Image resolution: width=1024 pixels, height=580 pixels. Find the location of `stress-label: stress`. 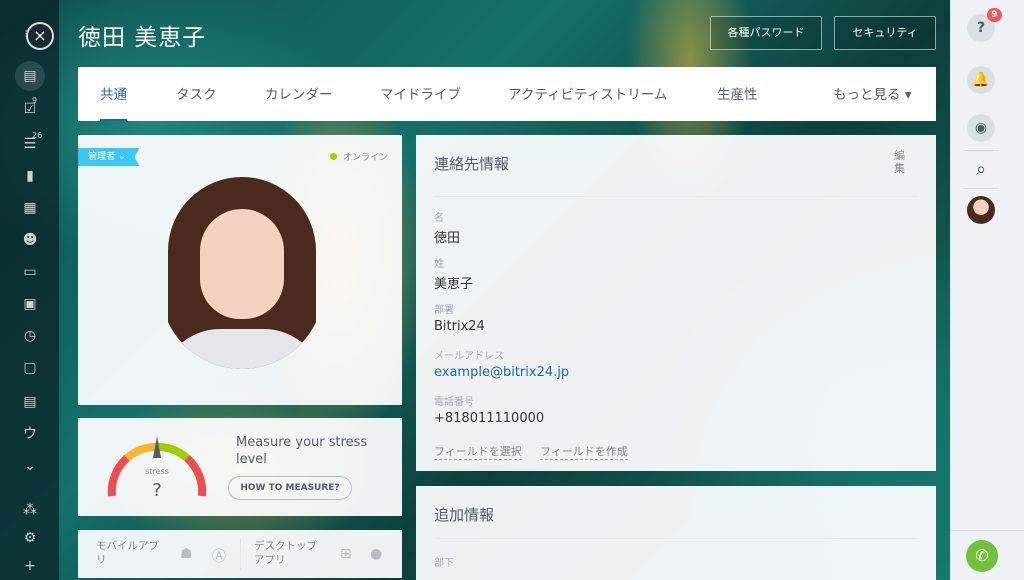

stress-label: stress is located at coordinates (157, 471).